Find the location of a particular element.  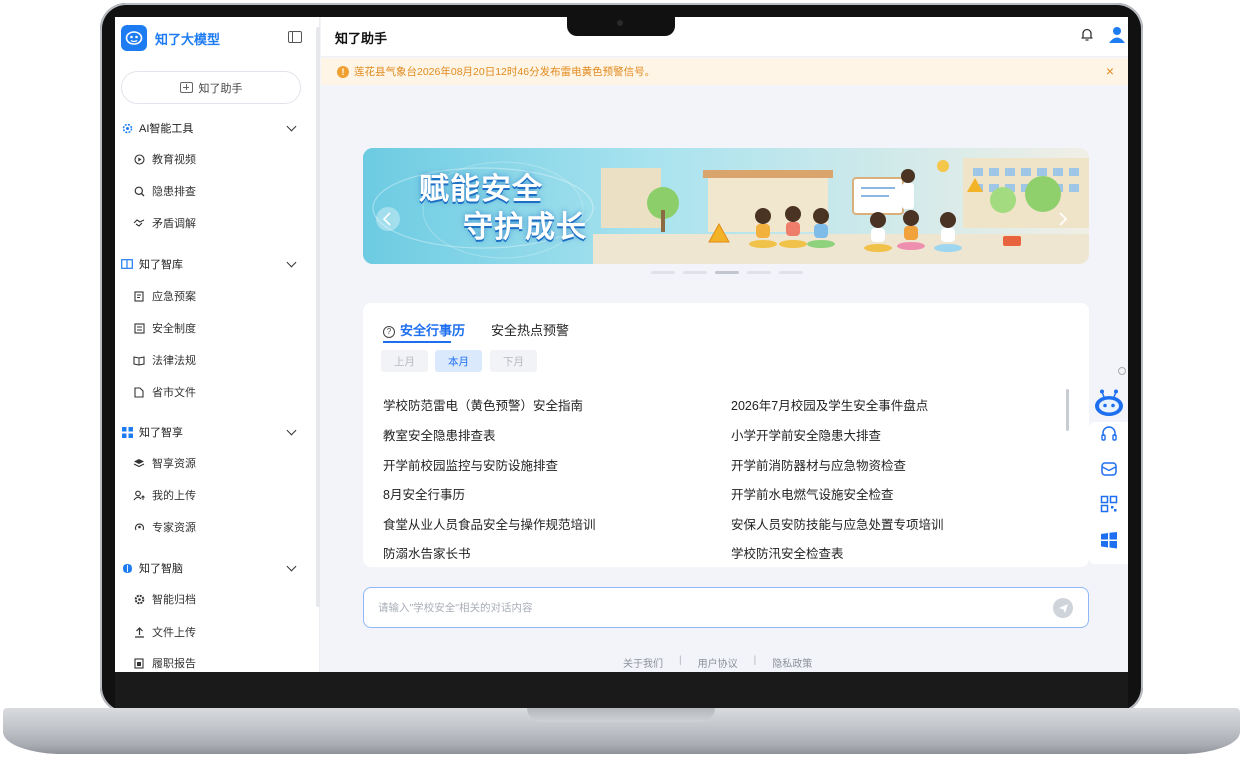

weather-alert-bar: ! 莲花县气象台2026年08月20日12时46分发布雷电黄色预警信号。 × is located at coordinates (724, 71).